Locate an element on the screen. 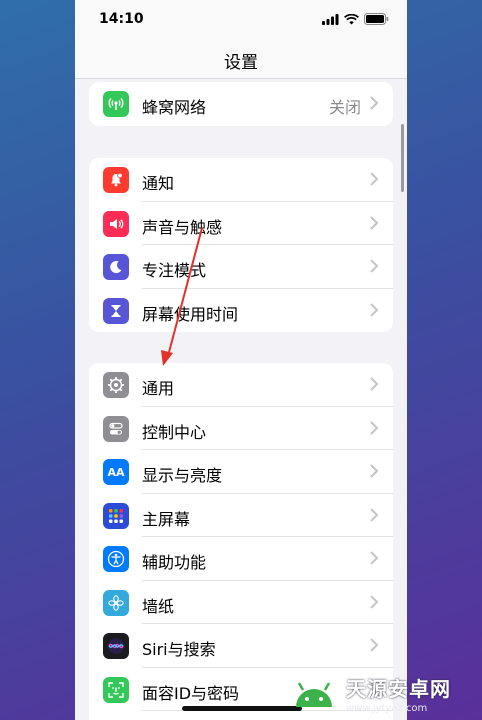 This screenshot has height=720, width=482. watermark-title: 天源安卓网 is located at coordinates (398, 688).